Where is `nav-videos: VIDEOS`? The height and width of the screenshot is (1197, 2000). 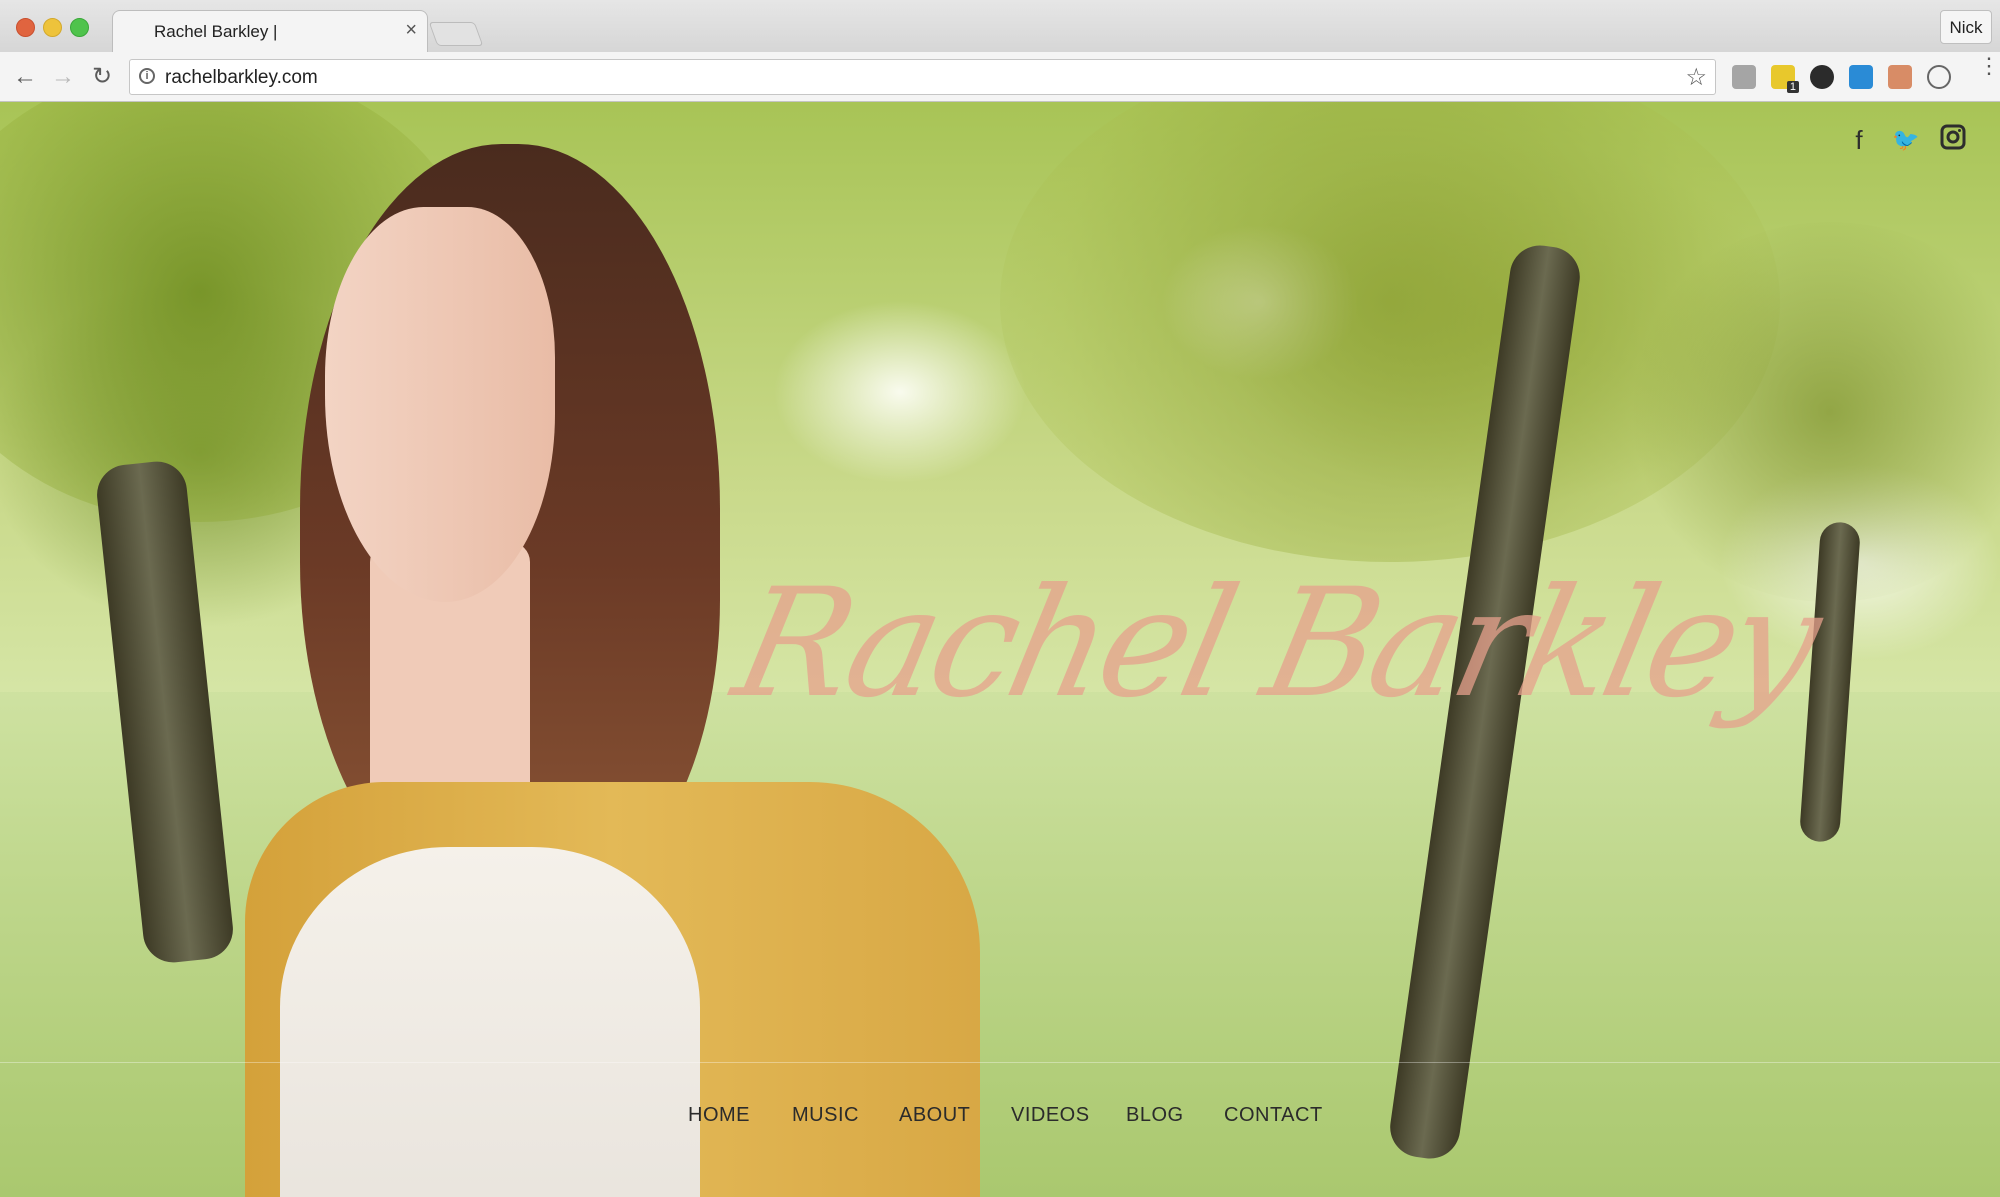
nav-videos: VIDEOS is located at coordinates (1050, 1115).